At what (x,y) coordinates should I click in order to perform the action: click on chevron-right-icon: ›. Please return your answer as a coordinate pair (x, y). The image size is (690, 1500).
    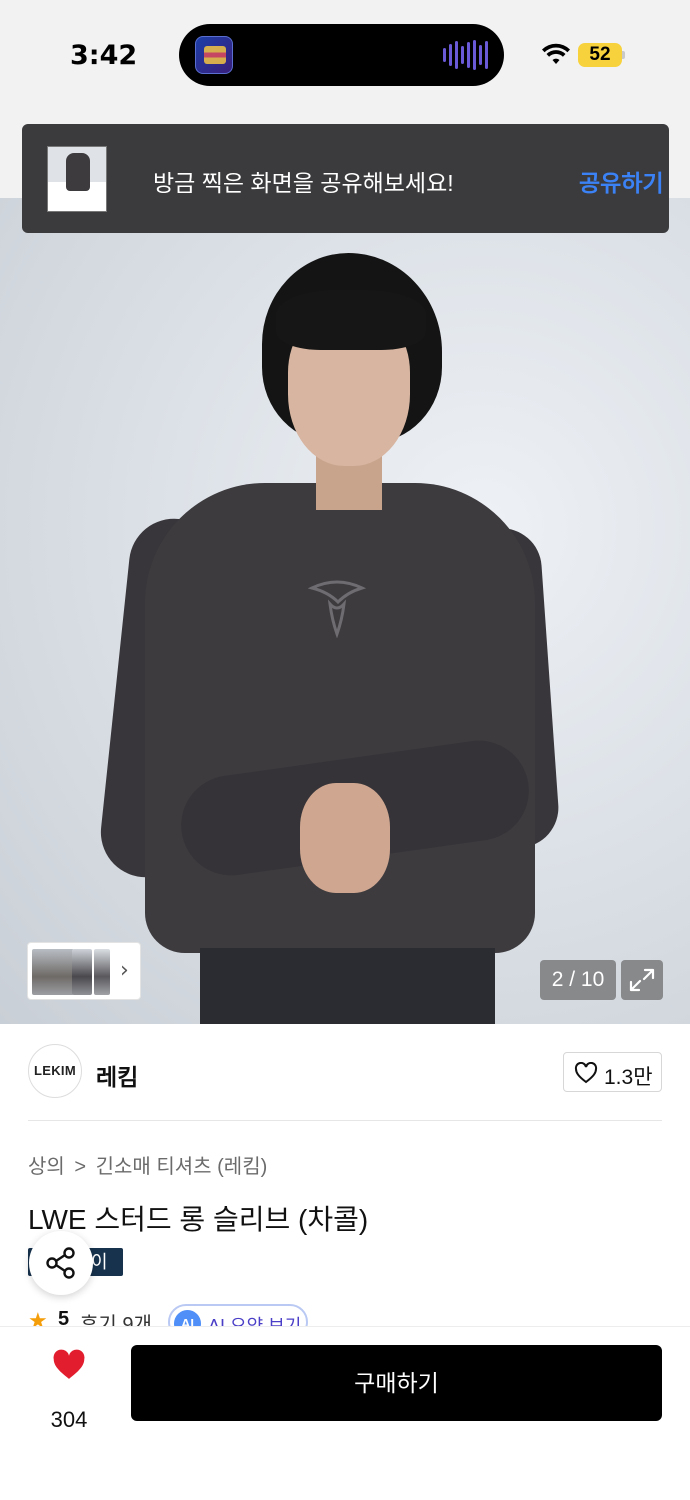
    Looking at the image, I should click on (124, 970).